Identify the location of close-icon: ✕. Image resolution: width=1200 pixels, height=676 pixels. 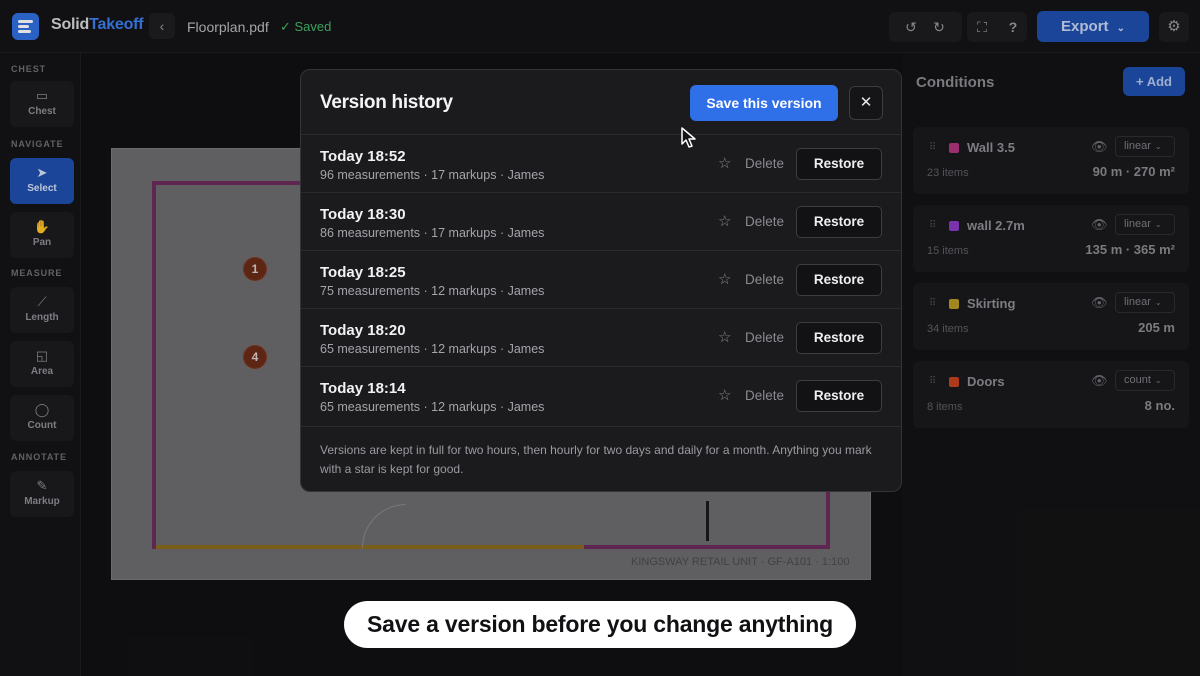
(866, 103).